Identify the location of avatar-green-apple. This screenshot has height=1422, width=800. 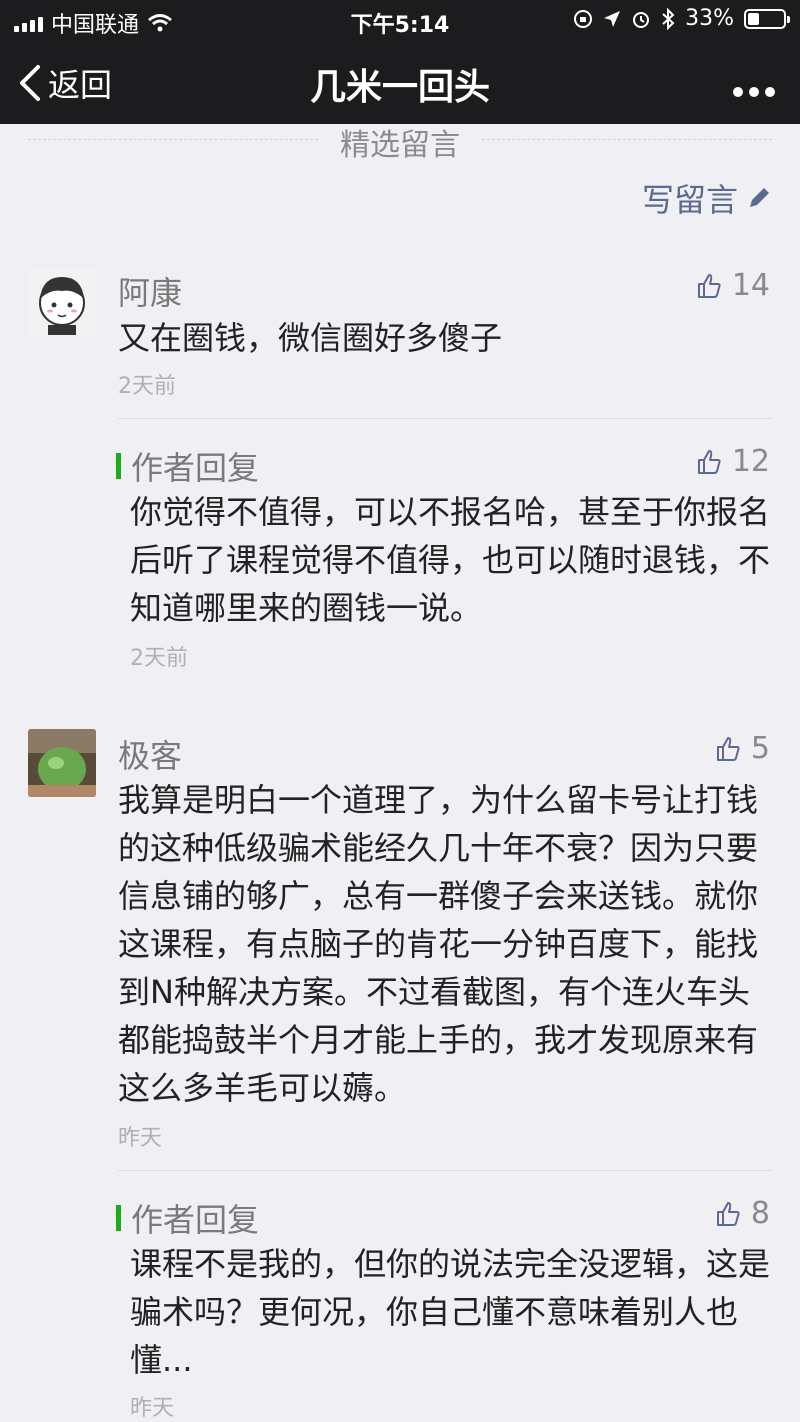
(62, 763).